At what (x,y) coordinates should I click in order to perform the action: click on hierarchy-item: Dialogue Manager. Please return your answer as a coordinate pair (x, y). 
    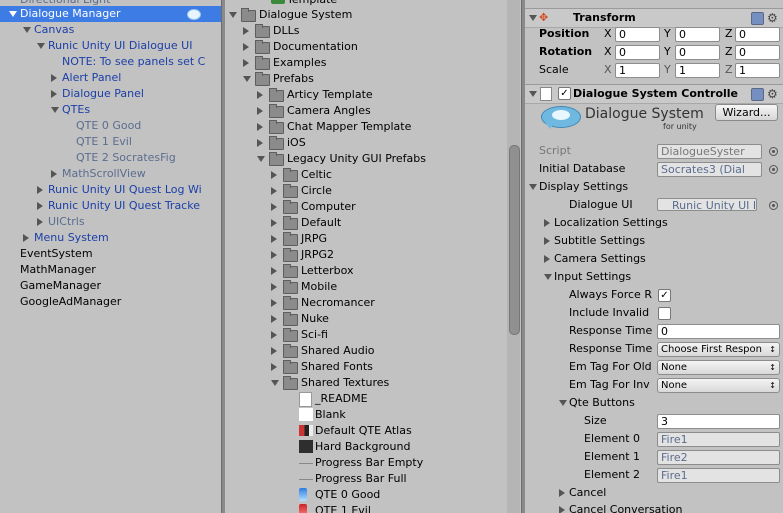
    Looking at the image, I should click on (110, 14).